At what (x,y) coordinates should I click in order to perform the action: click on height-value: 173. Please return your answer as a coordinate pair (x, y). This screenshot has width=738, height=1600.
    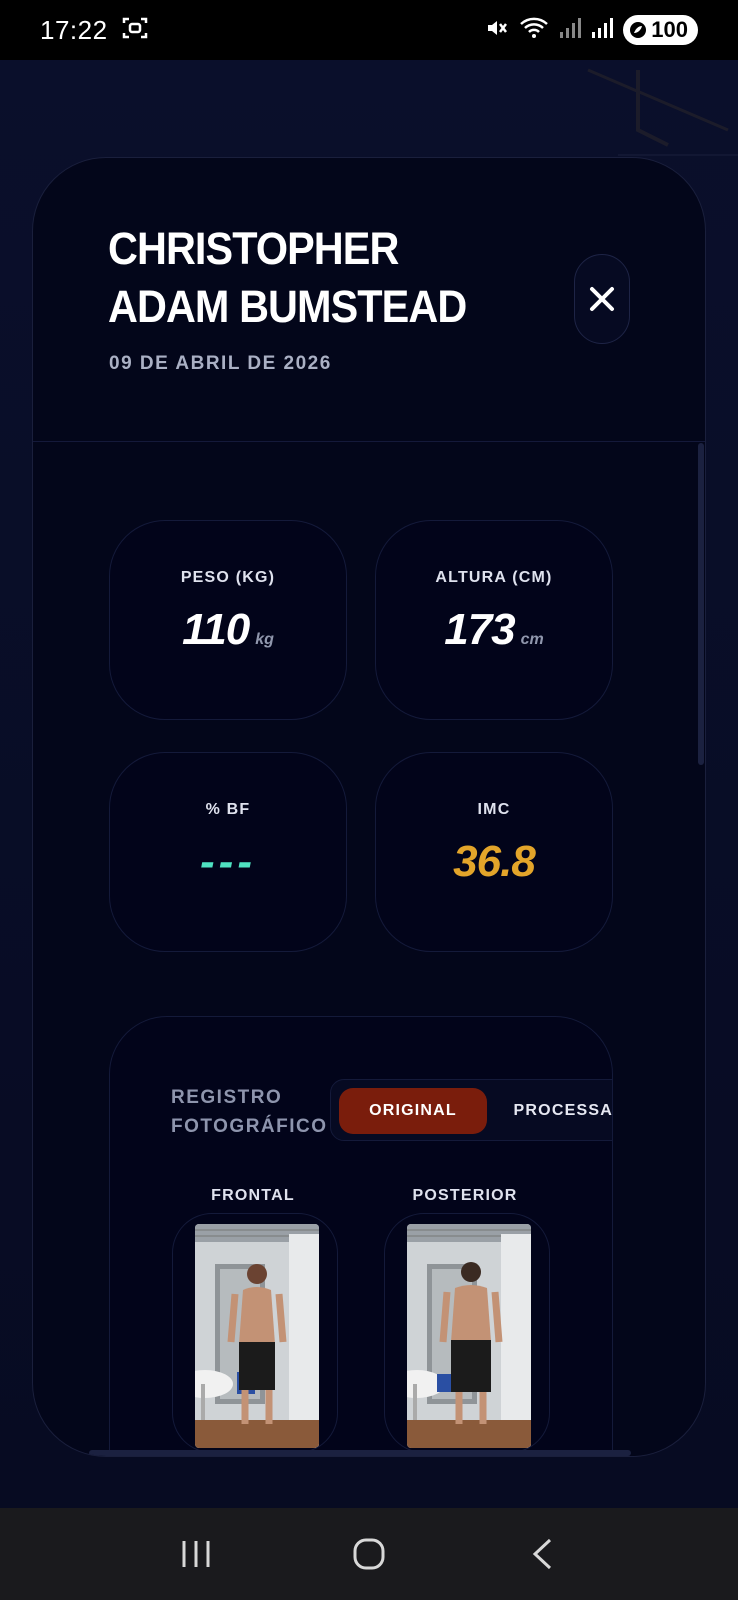
    Looking at the image, I should click on (479, 629).